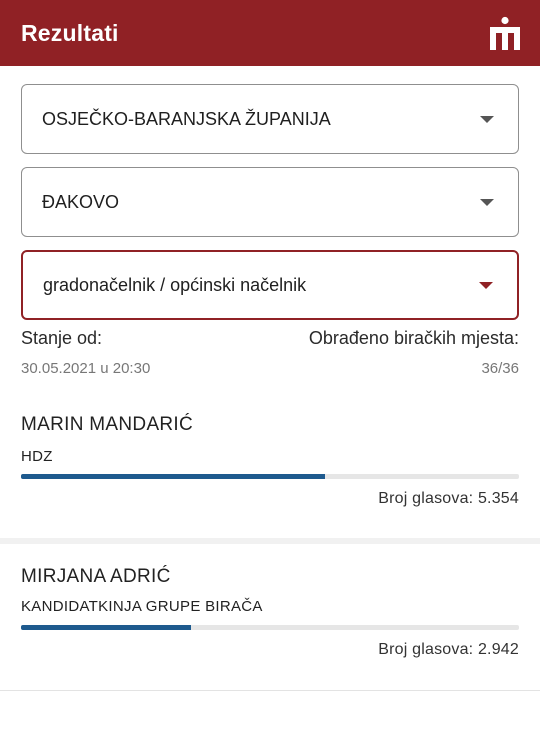  I want to click on vote-count: Broj glasova: 5.354, so click(448, 498).